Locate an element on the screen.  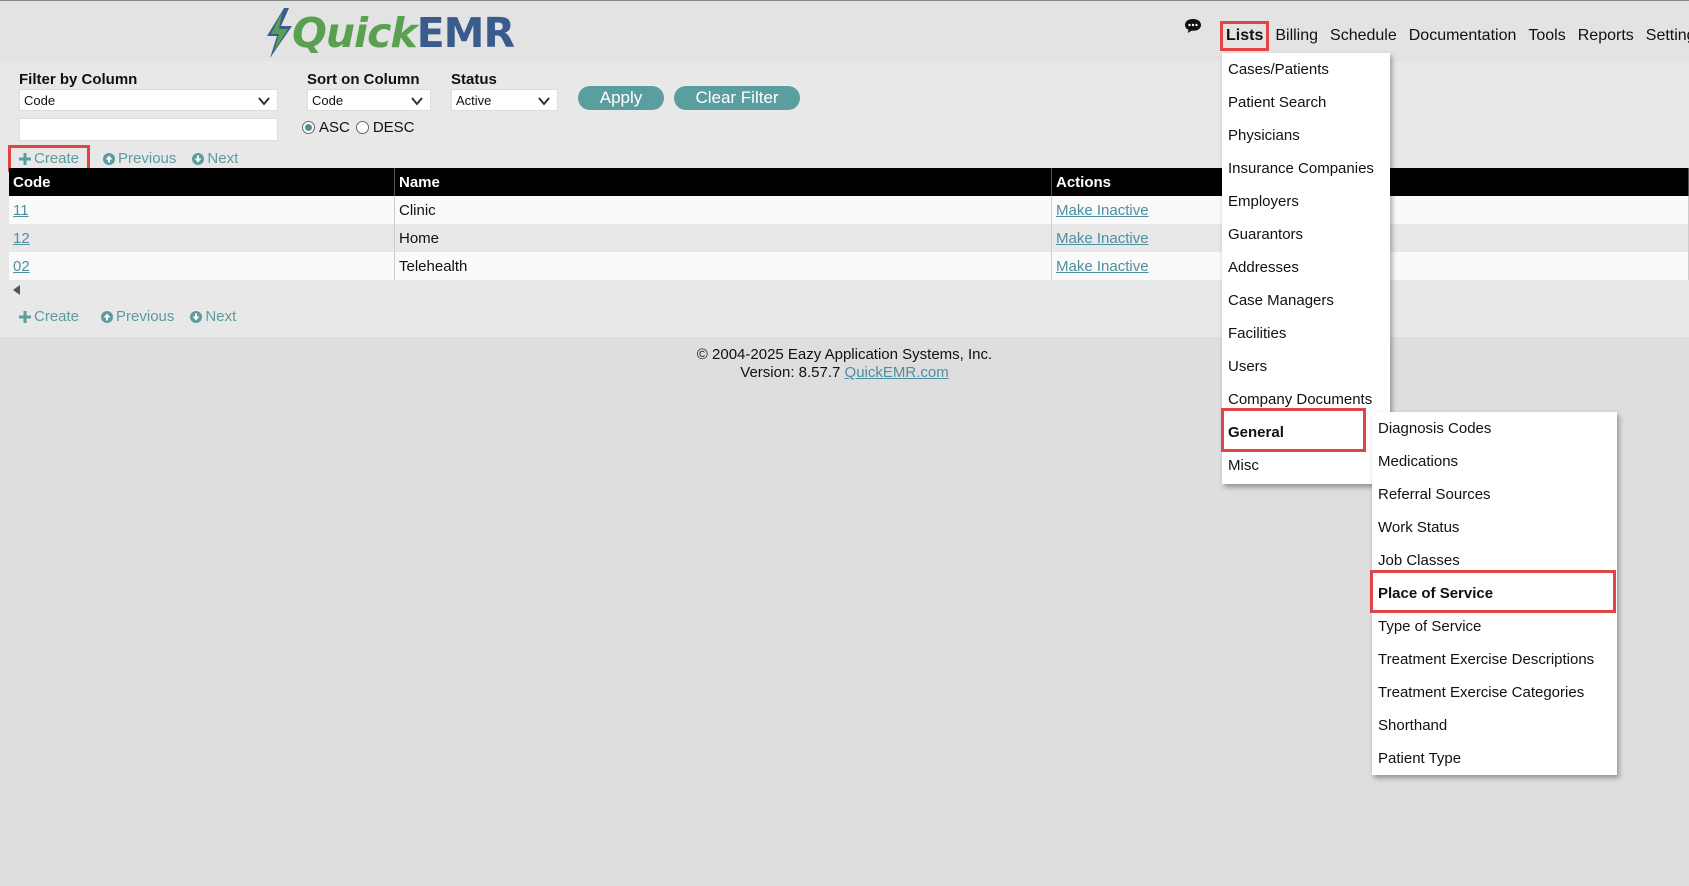
menu-item-cases-patients: Cases/Patients is located at coordinates (1278, 69).